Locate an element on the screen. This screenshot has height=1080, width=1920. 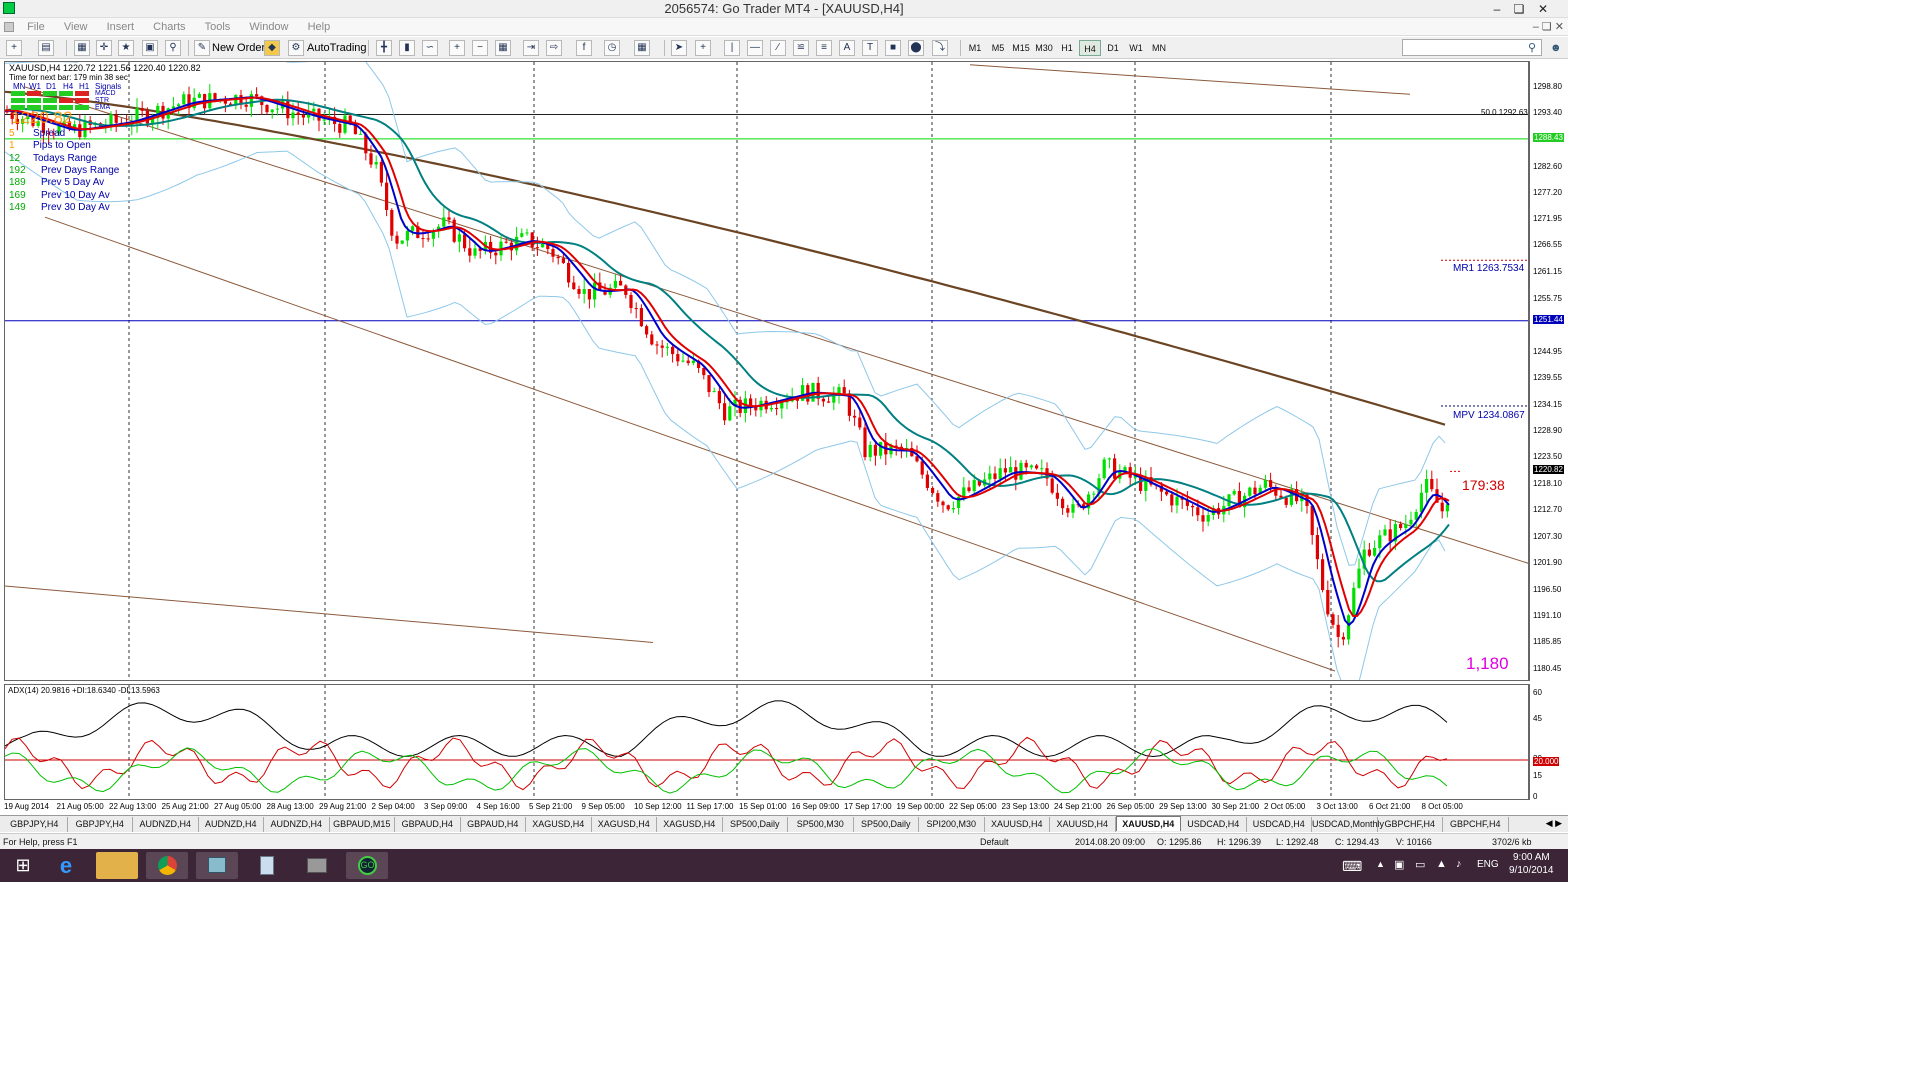
chrome-icon is located at coordinates (167, 865).